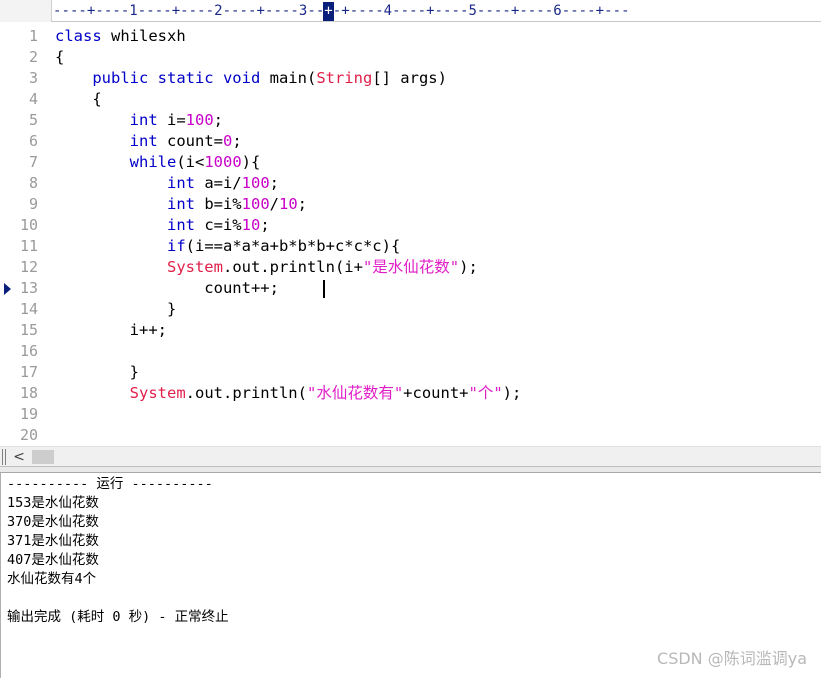  Describe the element at coordinates (28, 435) in the screenshot. I see `line-number: 20` at that location.